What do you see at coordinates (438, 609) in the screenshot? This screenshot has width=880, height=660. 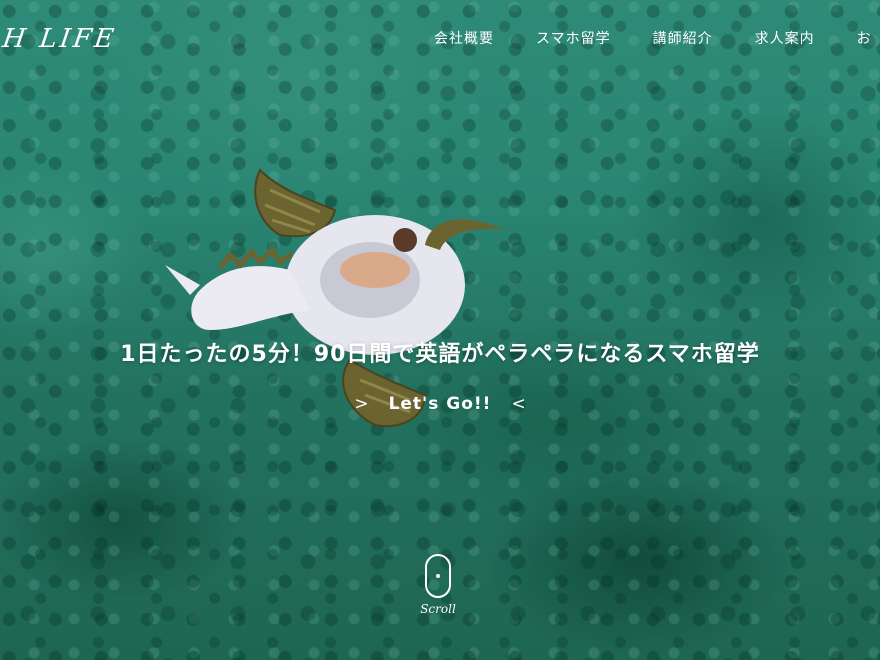 I see `scroll-label: Scroll` at bounding box center [438, 609].